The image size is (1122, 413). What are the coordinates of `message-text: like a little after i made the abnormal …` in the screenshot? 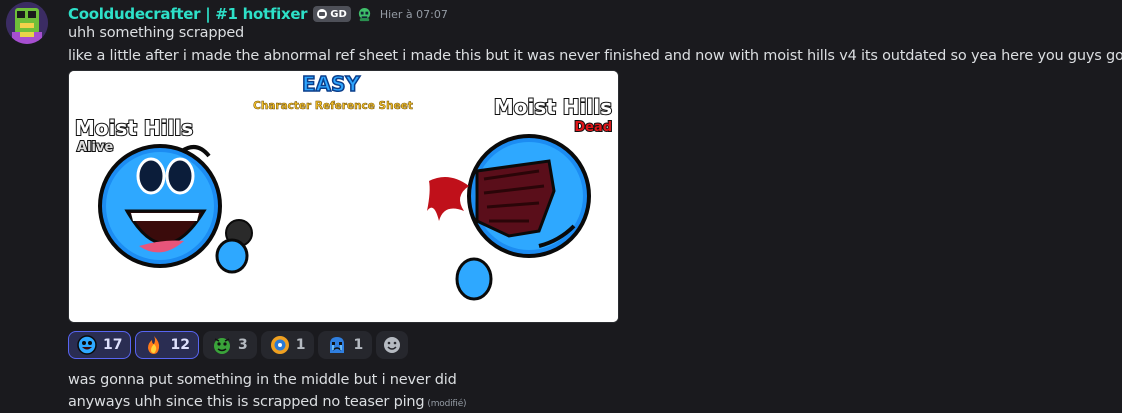 It's located at (595, 56).